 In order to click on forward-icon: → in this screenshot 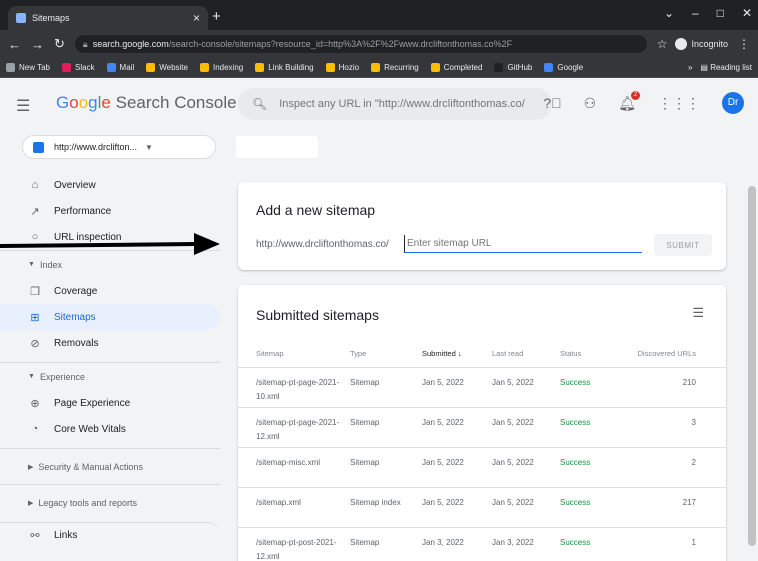, I will do `click(37, 44)`.